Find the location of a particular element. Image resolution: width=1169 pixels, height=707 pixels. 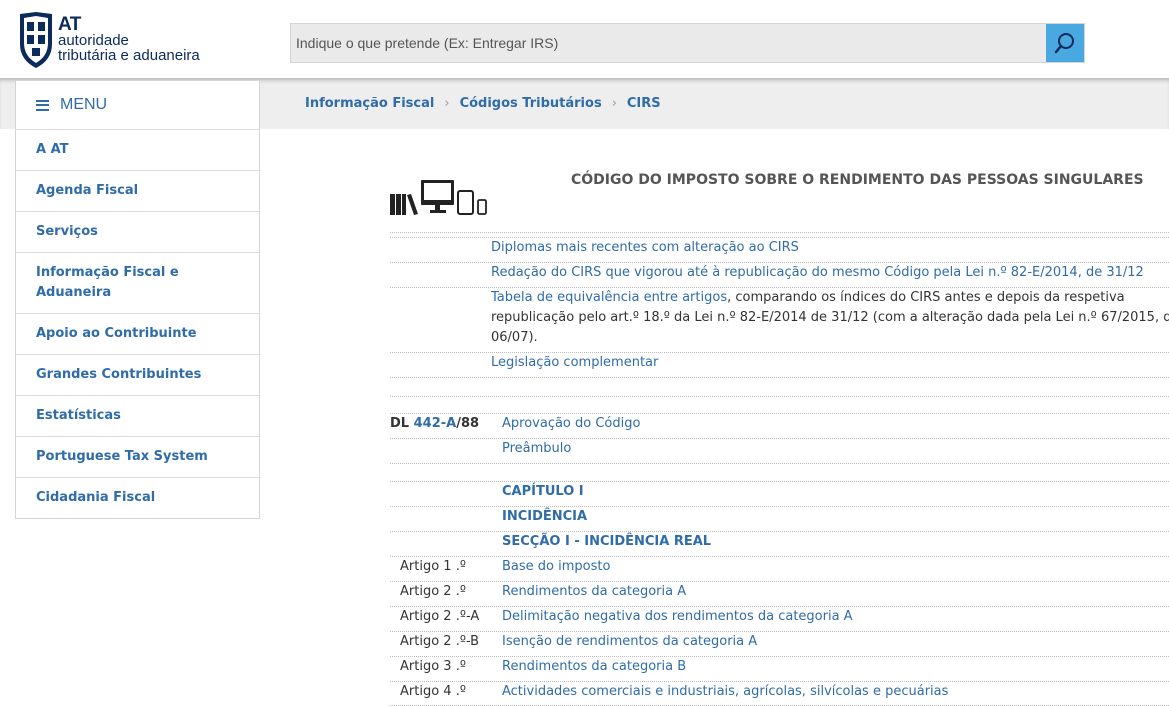

logo-line1: autoridade is located at coordinates (93, 40).